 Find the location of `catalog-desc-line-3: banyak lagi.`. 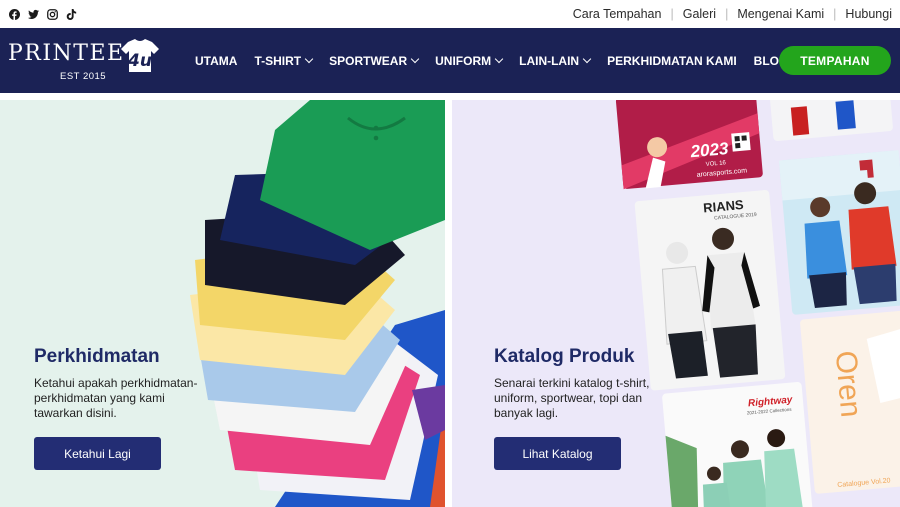

catalog-desc-line-3: banyak lagi. is located at coordinates (526, 413).